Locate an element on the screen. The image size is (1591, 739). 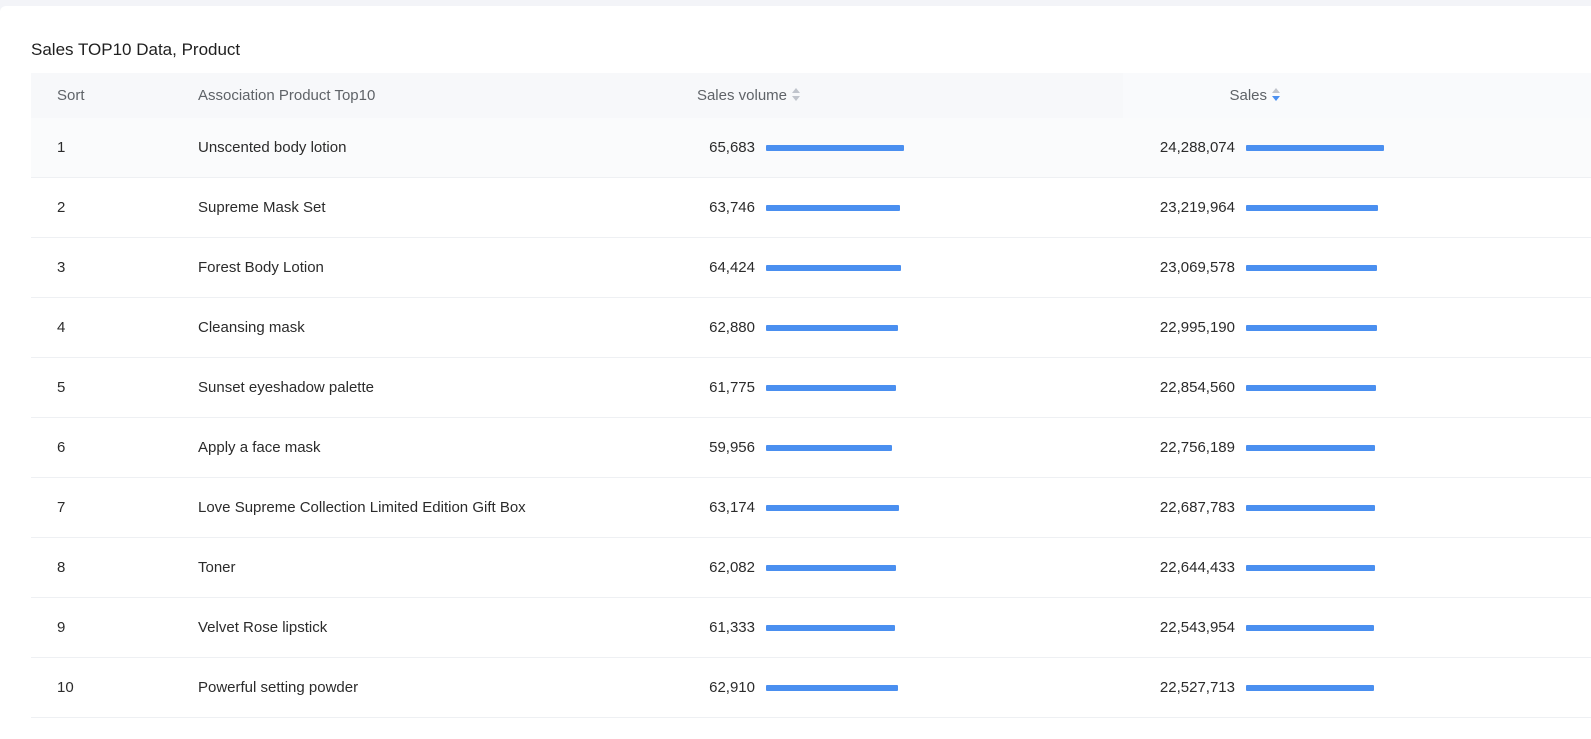
table-row: 1 Unscented body lotion 65,683 24,288,074 is located at coordinates (811, 148).